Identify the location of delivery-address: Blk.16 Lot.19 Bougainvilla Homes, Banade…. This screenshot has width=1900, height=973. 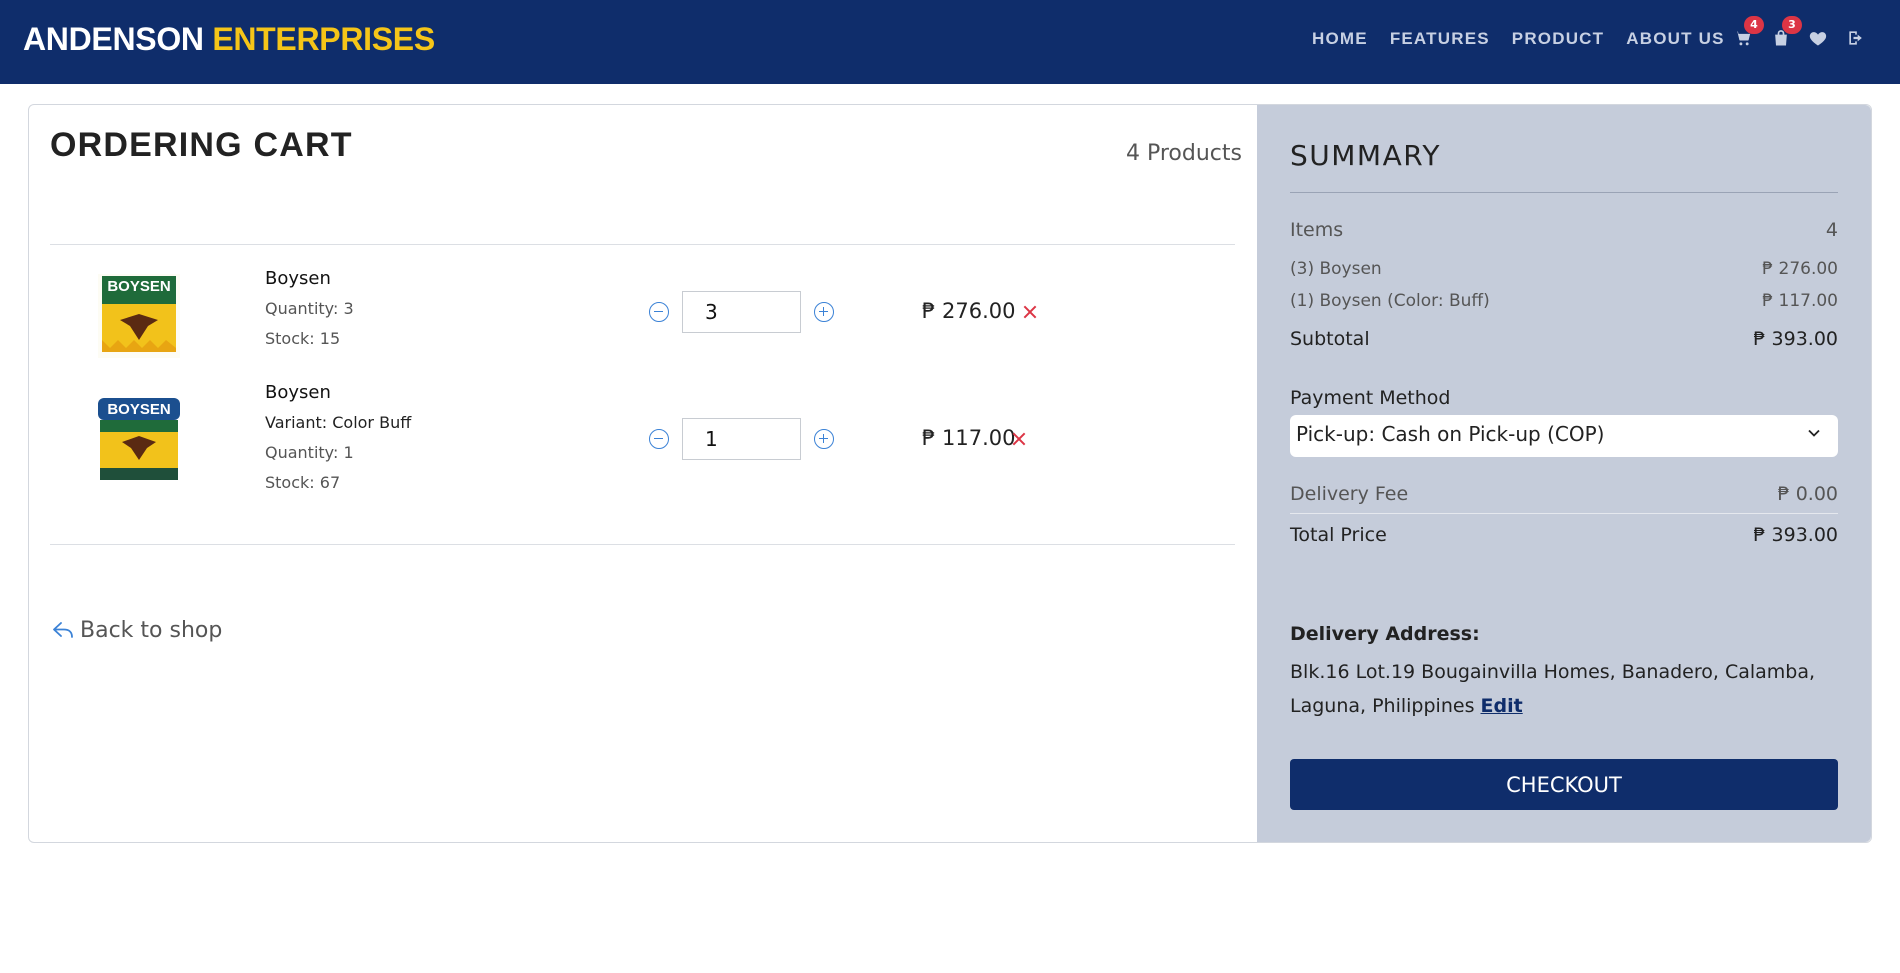
(1564, 689).